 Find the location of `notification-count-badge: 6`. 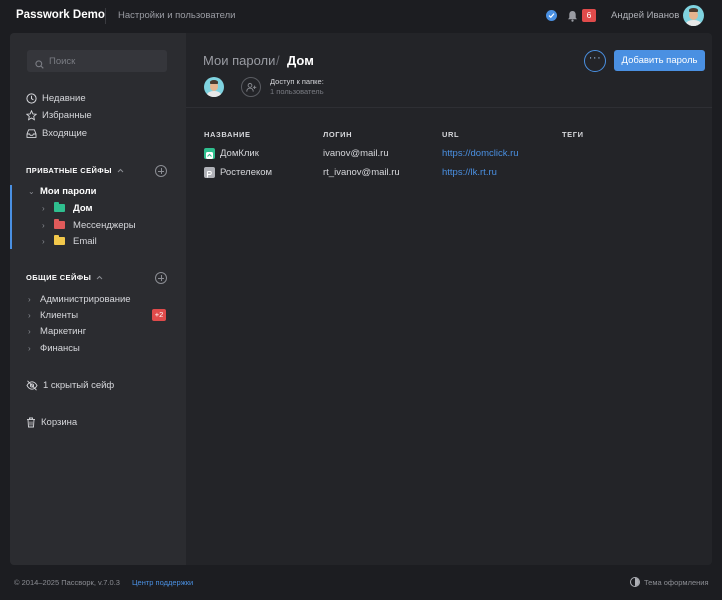

notification-count-badge: 6 is located at coordinates (589, 15).